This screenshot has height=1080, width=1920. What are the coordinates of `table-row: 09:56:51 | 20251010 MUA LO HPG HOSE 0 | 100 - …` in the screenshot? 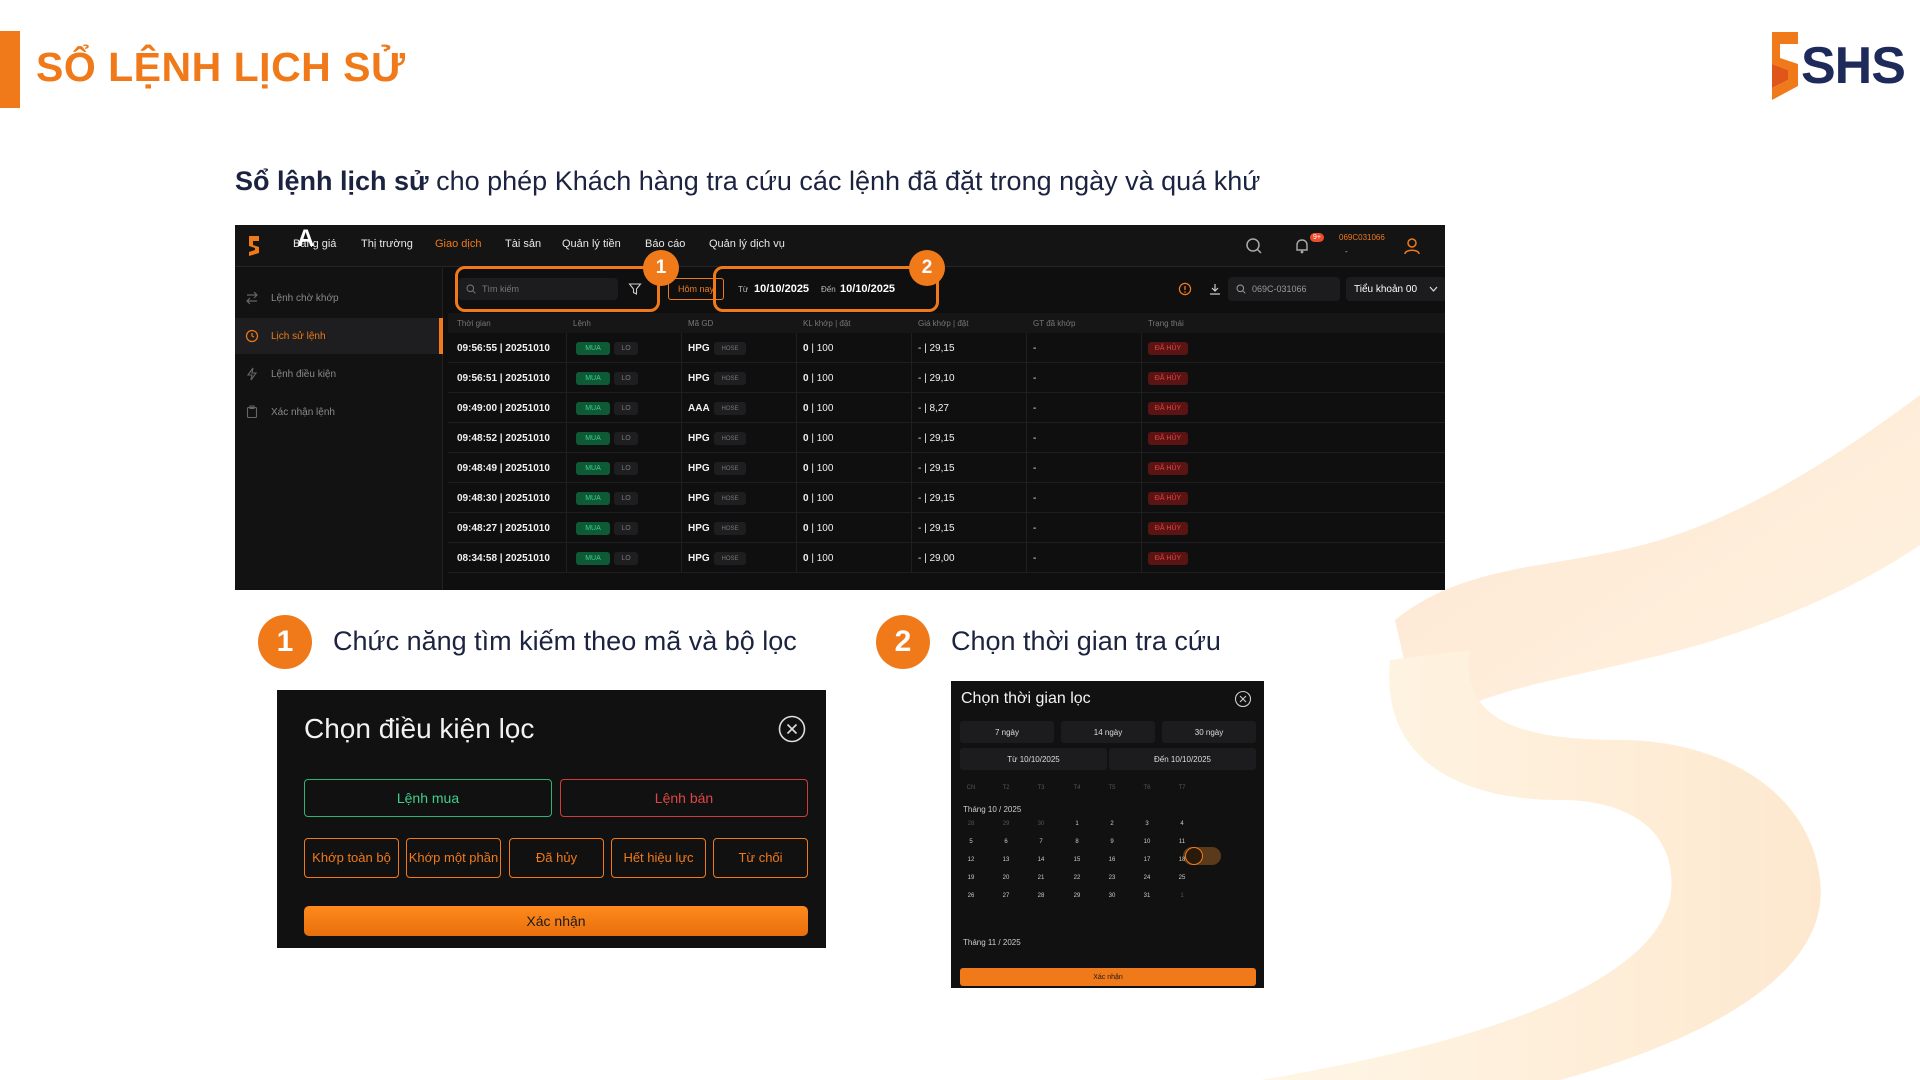 It's located at (946, 378).